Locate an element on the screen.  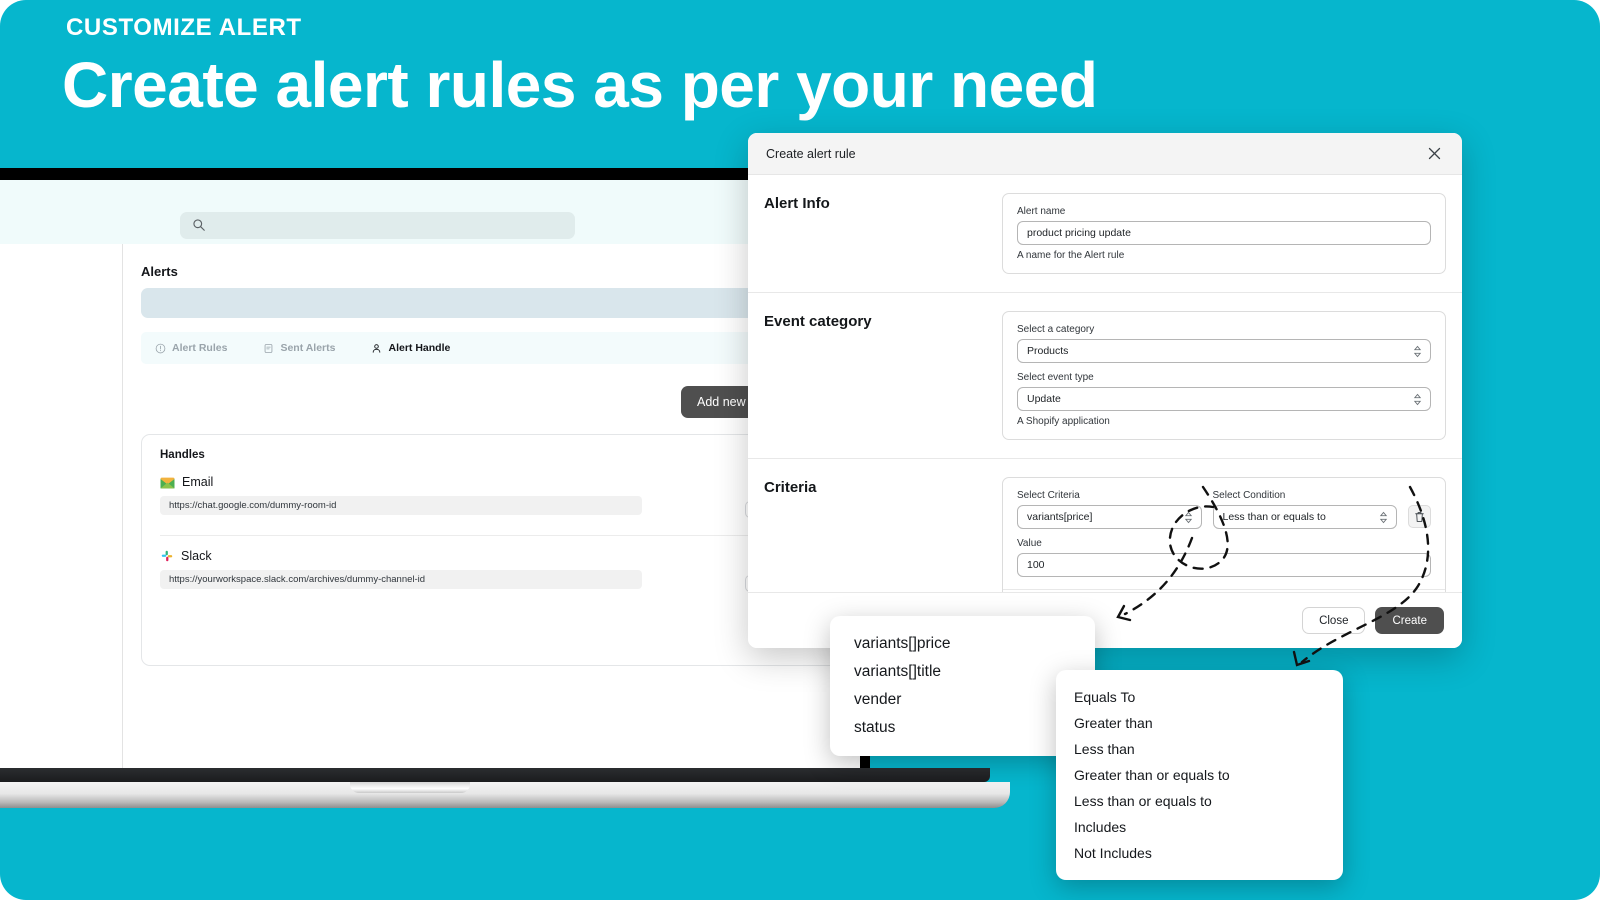
condition-option: Greater than or equals to is located at coordinates (1199, 775).